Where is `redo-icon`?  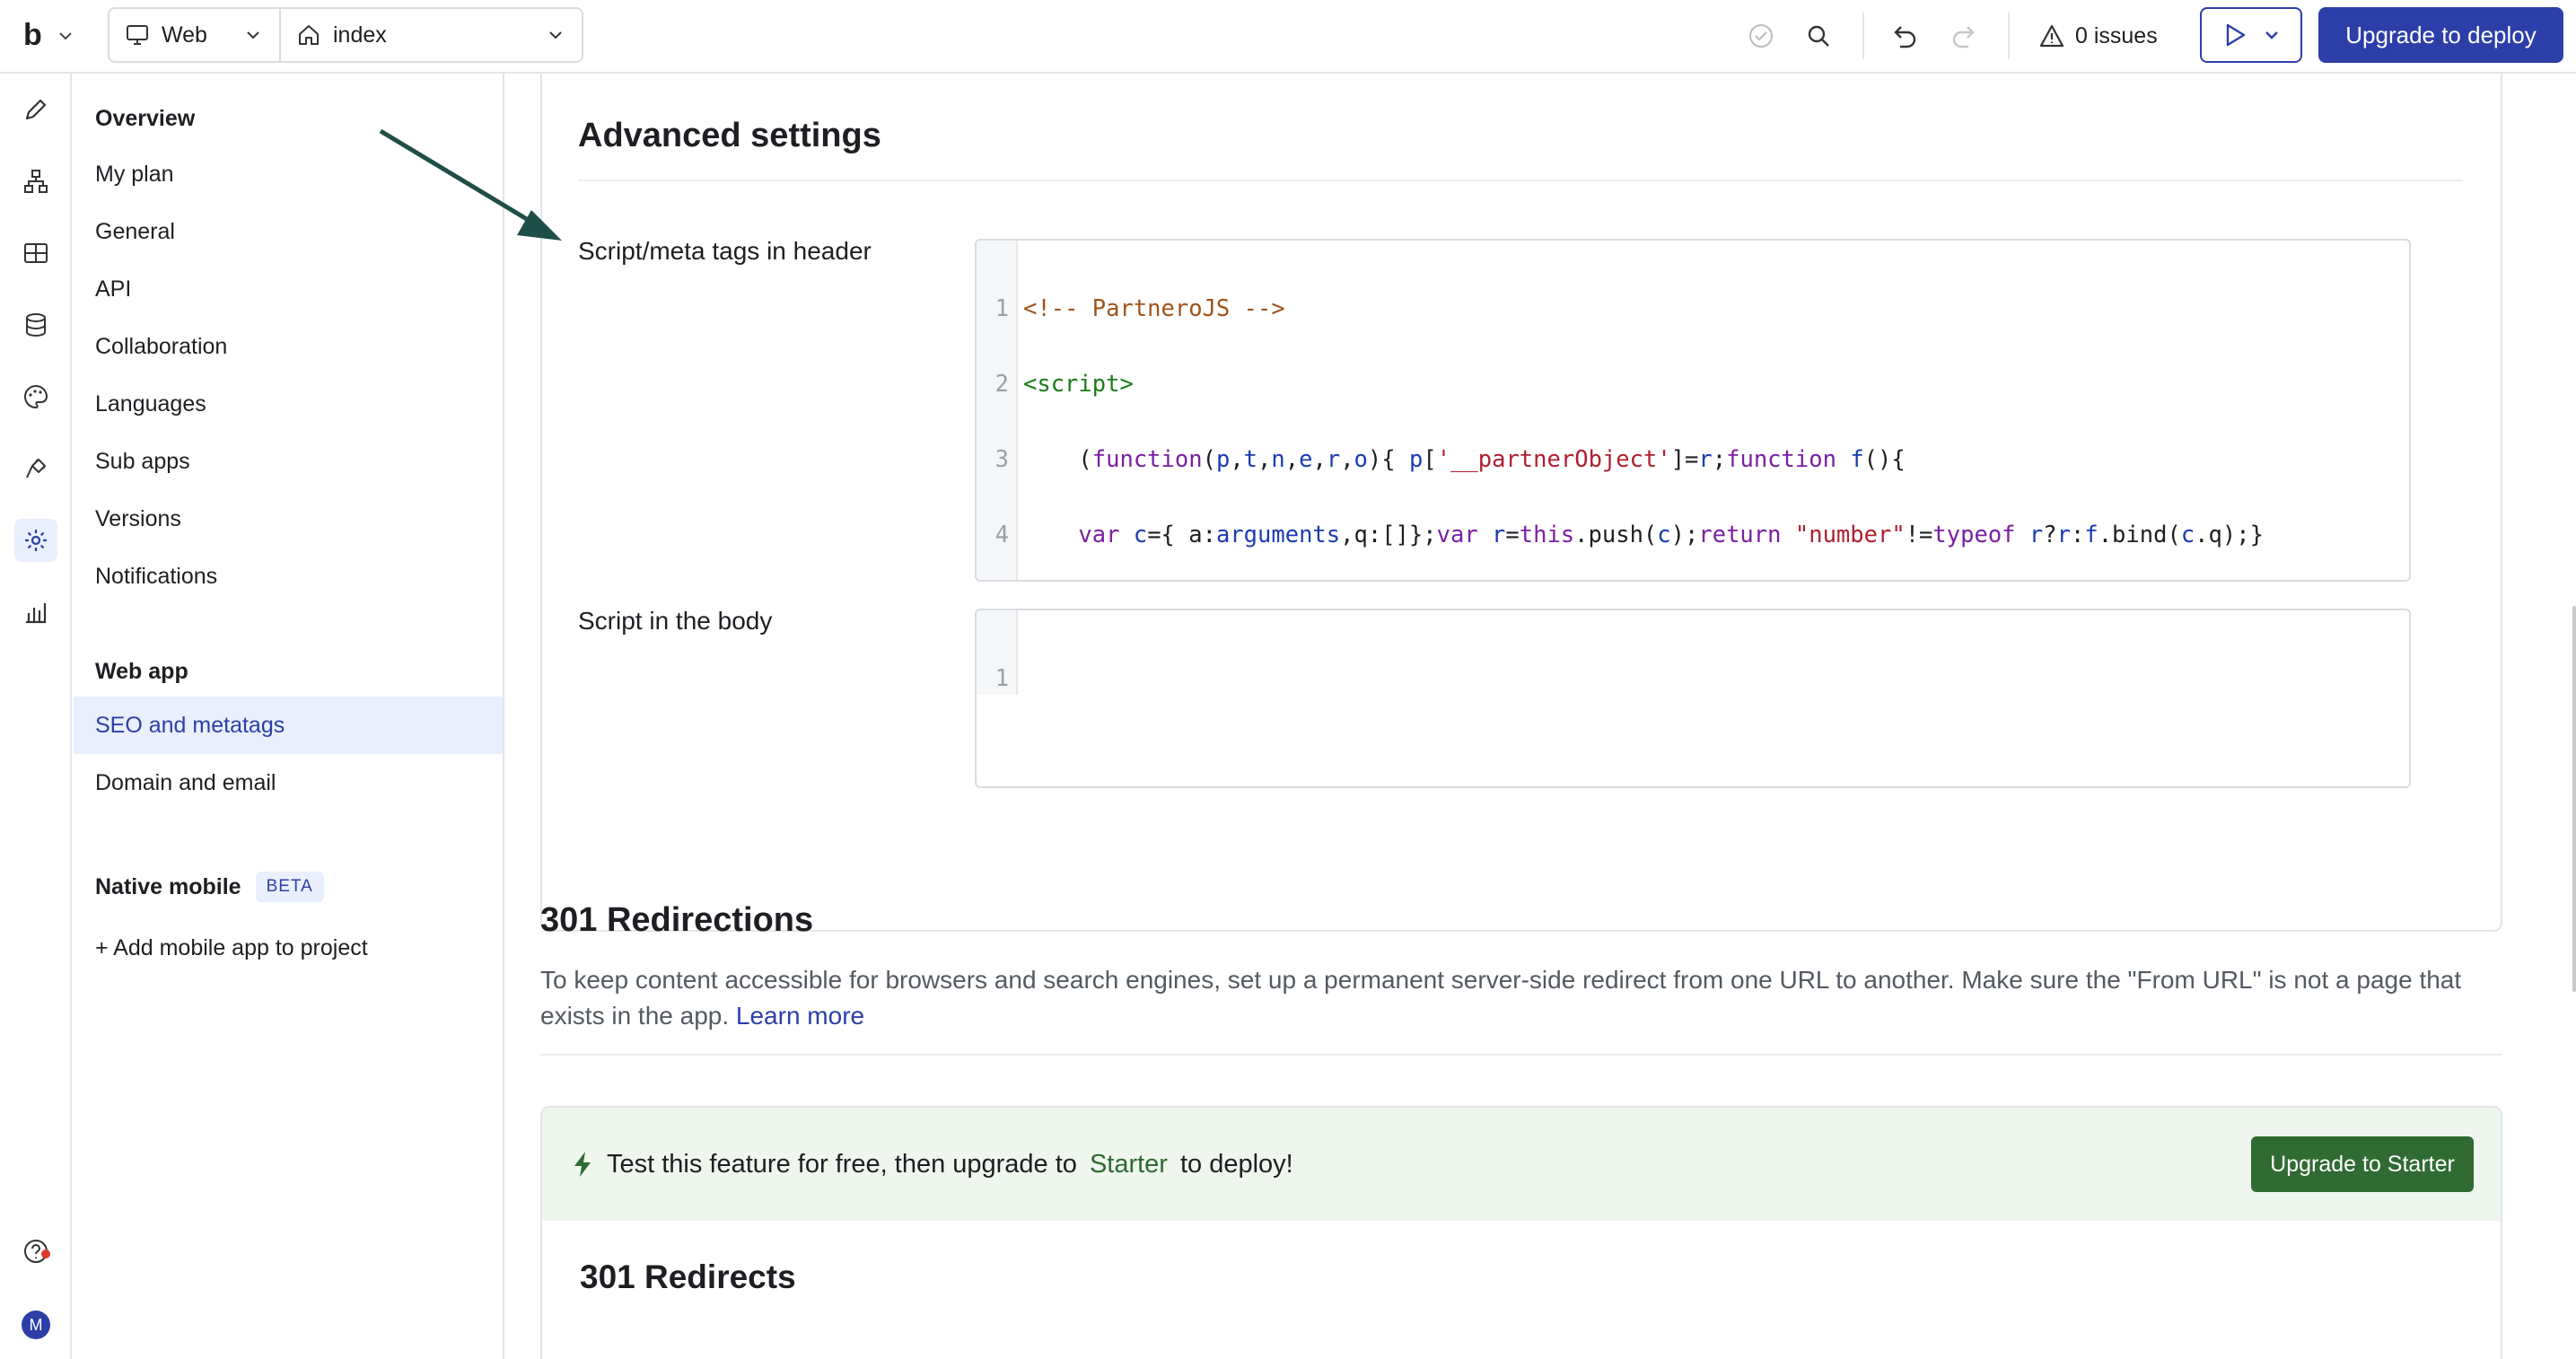 redo-icon is located at coordinates (1964, 36).